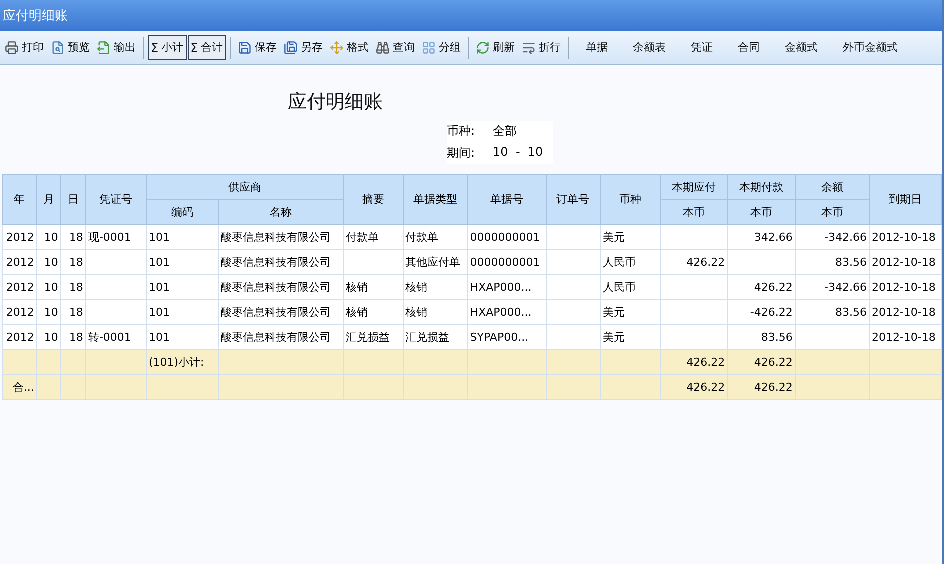  Describe the element at coordinates (336, 102) in the screenshot. I see `report-title: 应付明细账` at that location.